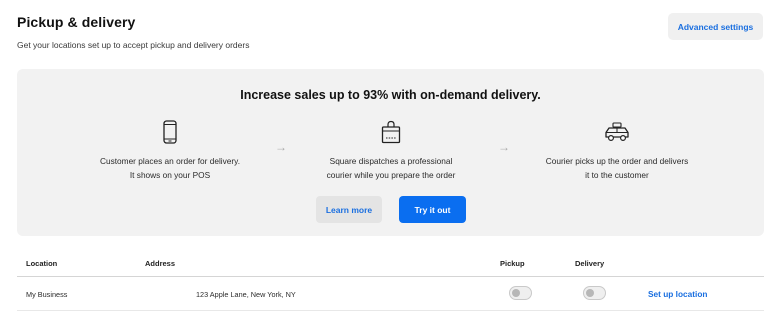 The image size is (768, 331). What do you see at coordinates (47, 294) in the screenshot?
I see `location-name: My Business` at bounding box center [47, 294].